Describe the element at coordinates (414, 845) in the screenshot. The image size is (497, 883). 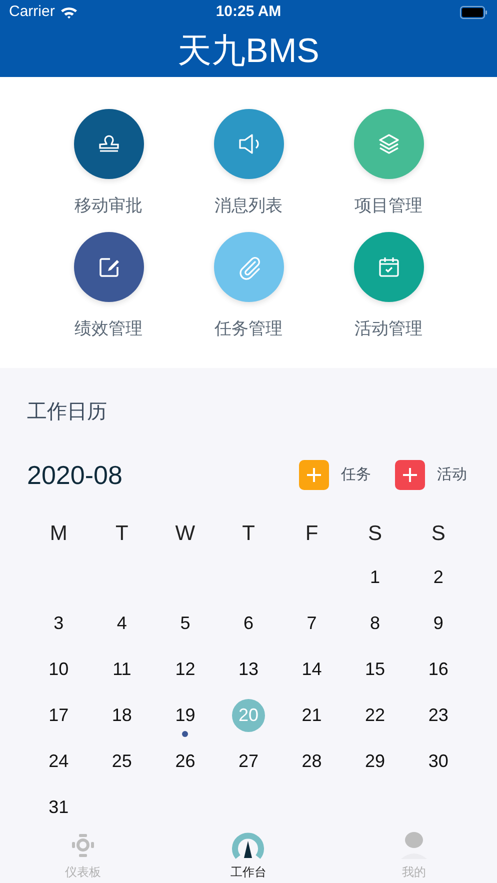
I see `person-icon` at that location.